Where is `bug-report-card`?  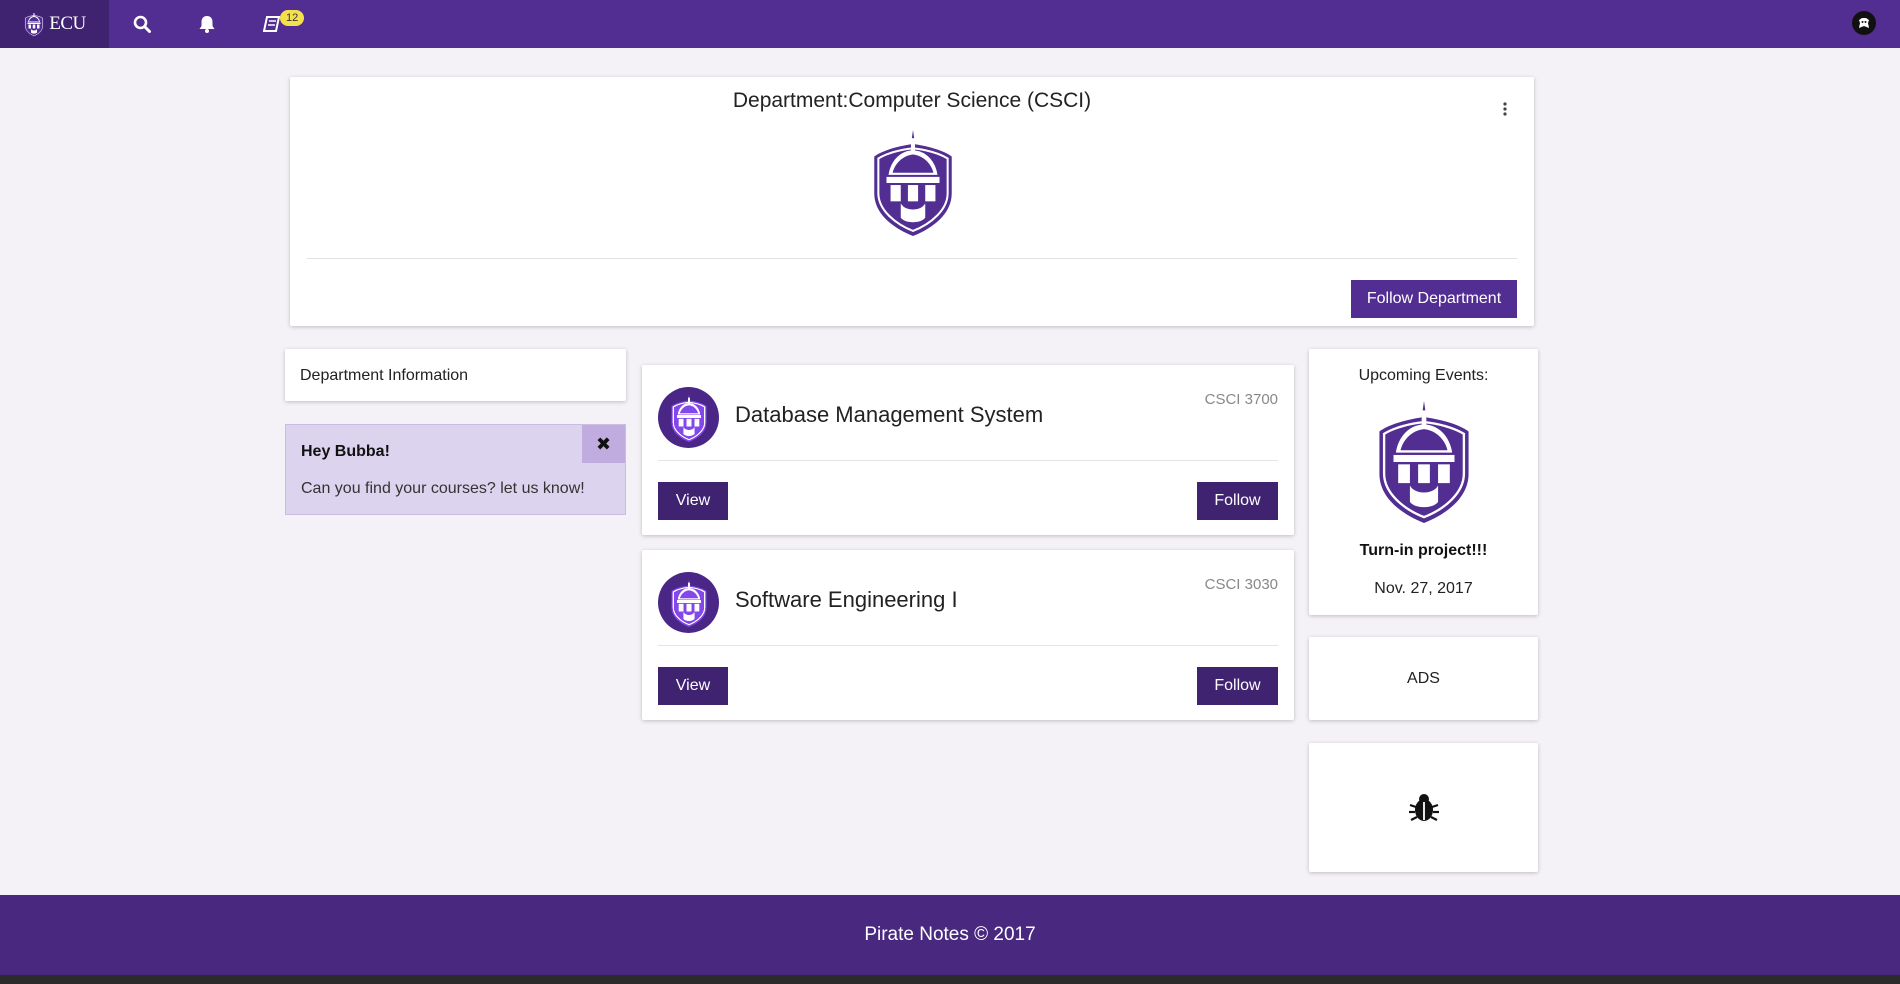
bug-report-card is located at coordinates (1423, 807).